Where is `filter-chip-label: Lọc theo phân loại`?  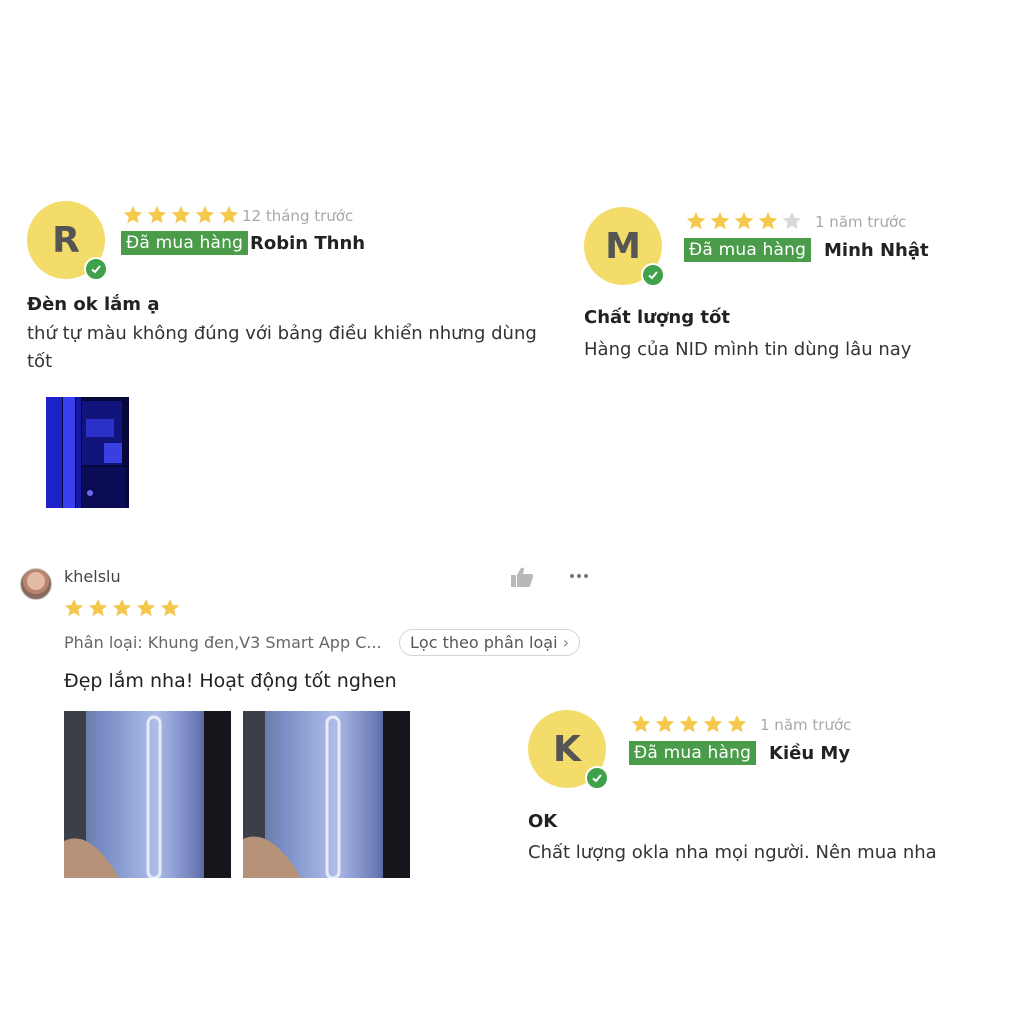
filter-chip-label: Lọc theo phân loại is located at coordinates (484, 642).